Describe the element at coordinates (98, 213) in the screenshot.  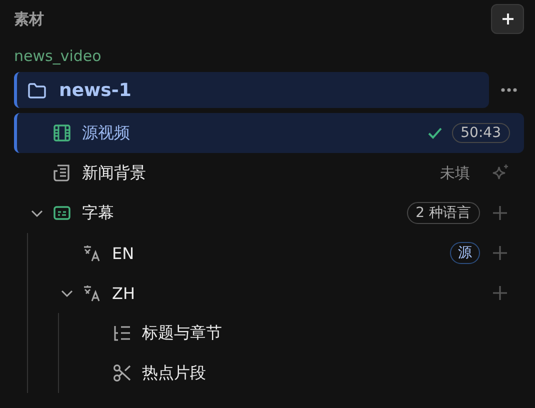
I see `item-label: 字幕` at that location.